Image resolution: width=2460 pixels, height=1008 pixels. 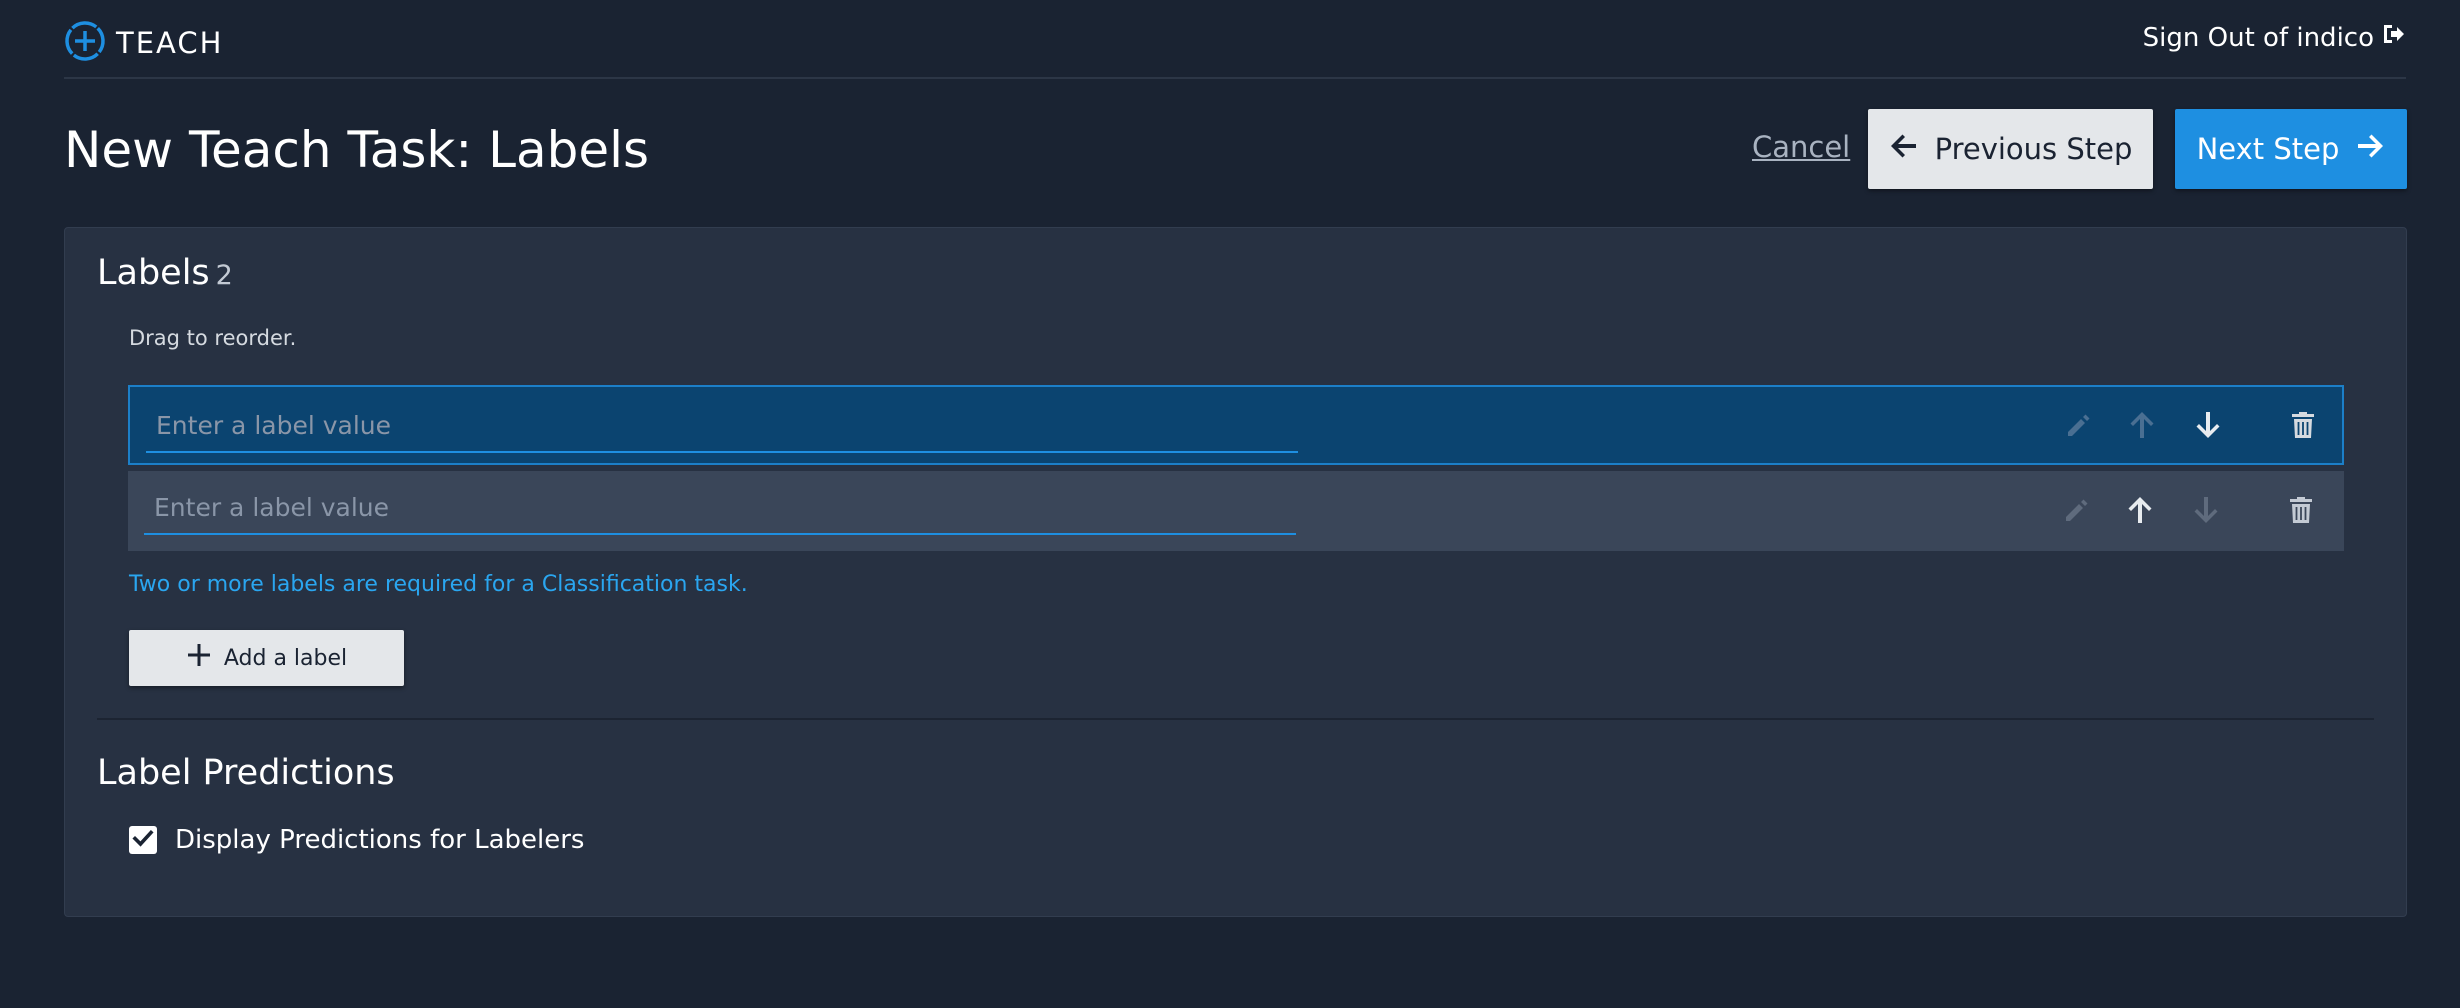 What do you see at coordinates (1235, 719) in the screenshot?
I see `section-divider` at bounding box center [1235, 719].